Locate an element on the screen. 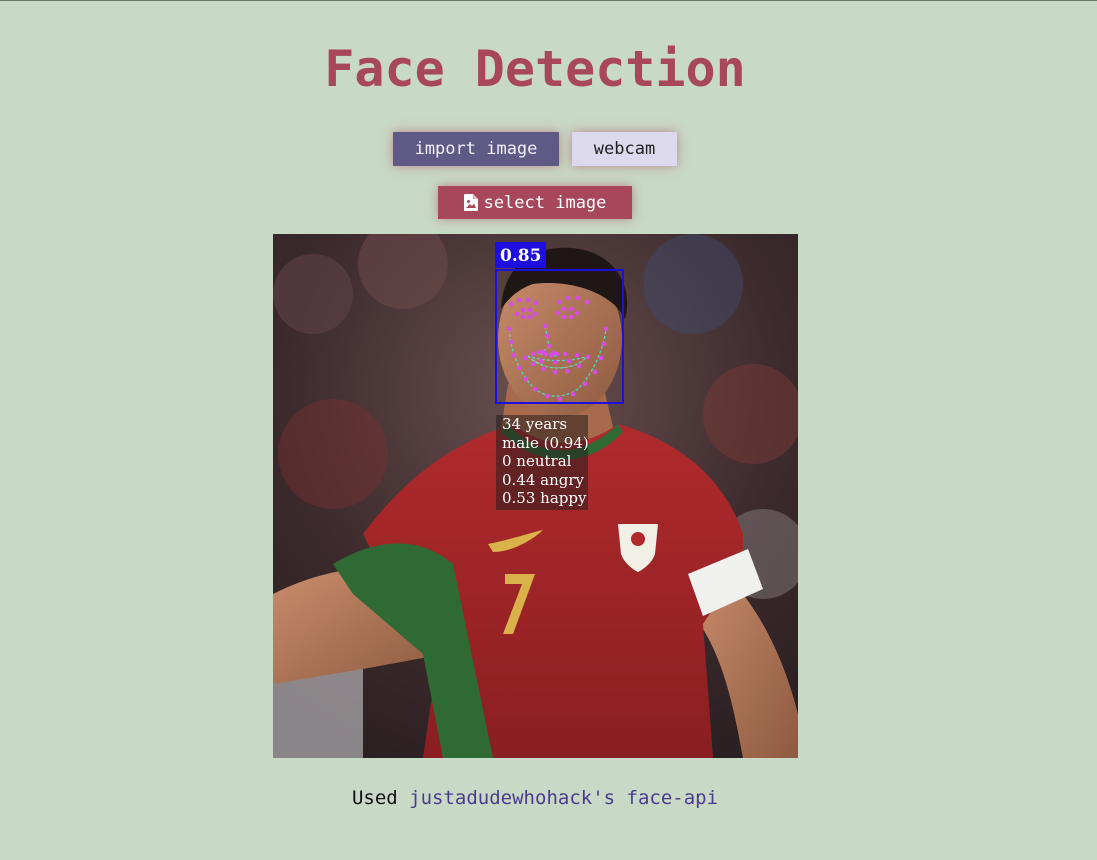 The width and height of the screenshot is (1097, 860). neutral-text: 0 neutral is located at coordinates (537, 461).